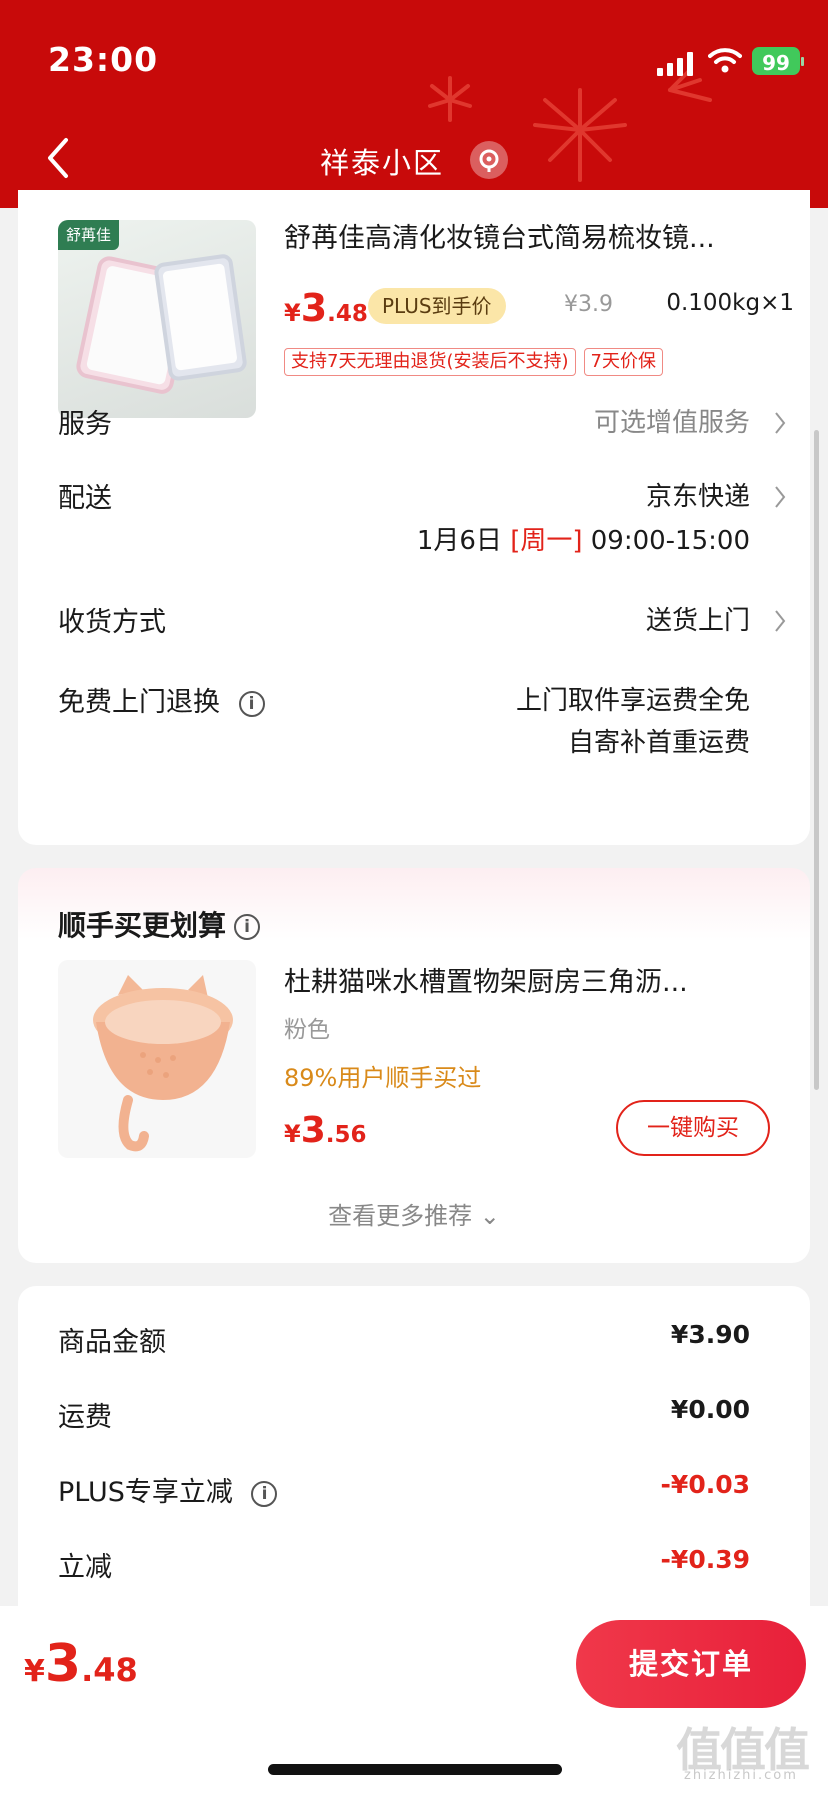 The height and width of the screenshot is (1793, 828). What do you see at coordinates (347, 314) in the screenshot?
I see `price-dec: .48` at bounding box center [347, 314].